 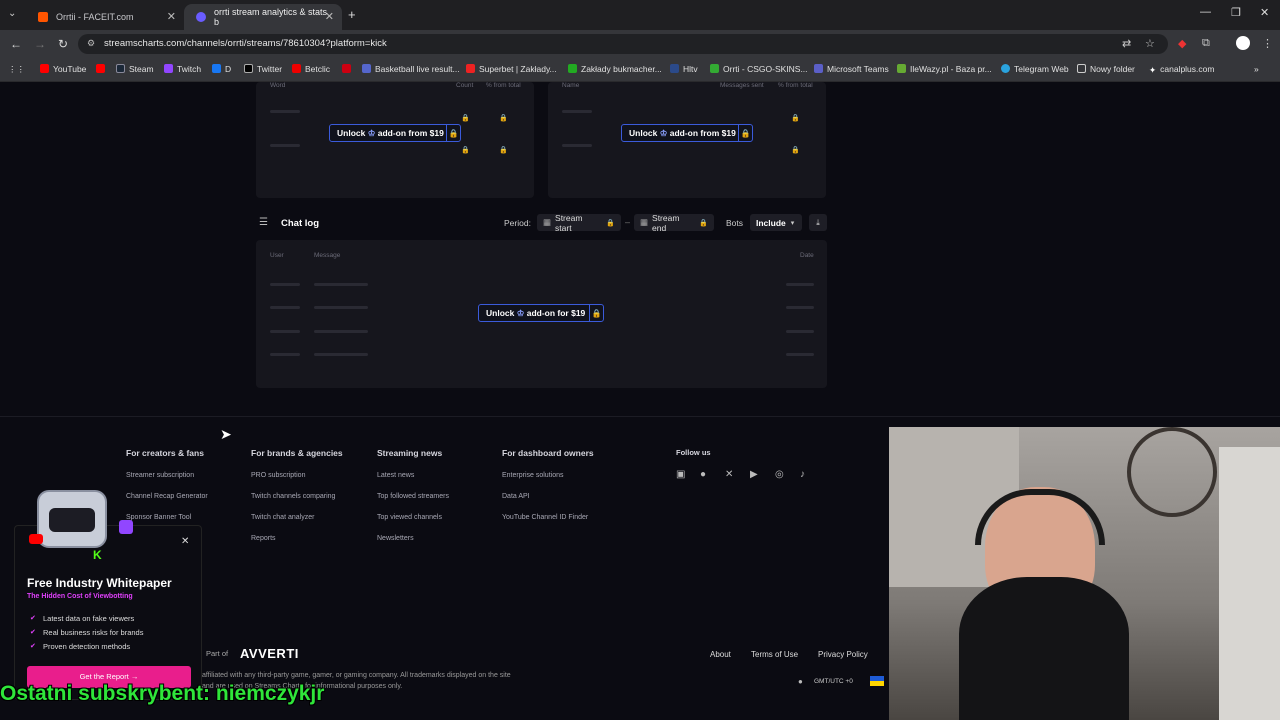 I want to click on bots-dropdown: Include ▾, so click(x=776, y=222).